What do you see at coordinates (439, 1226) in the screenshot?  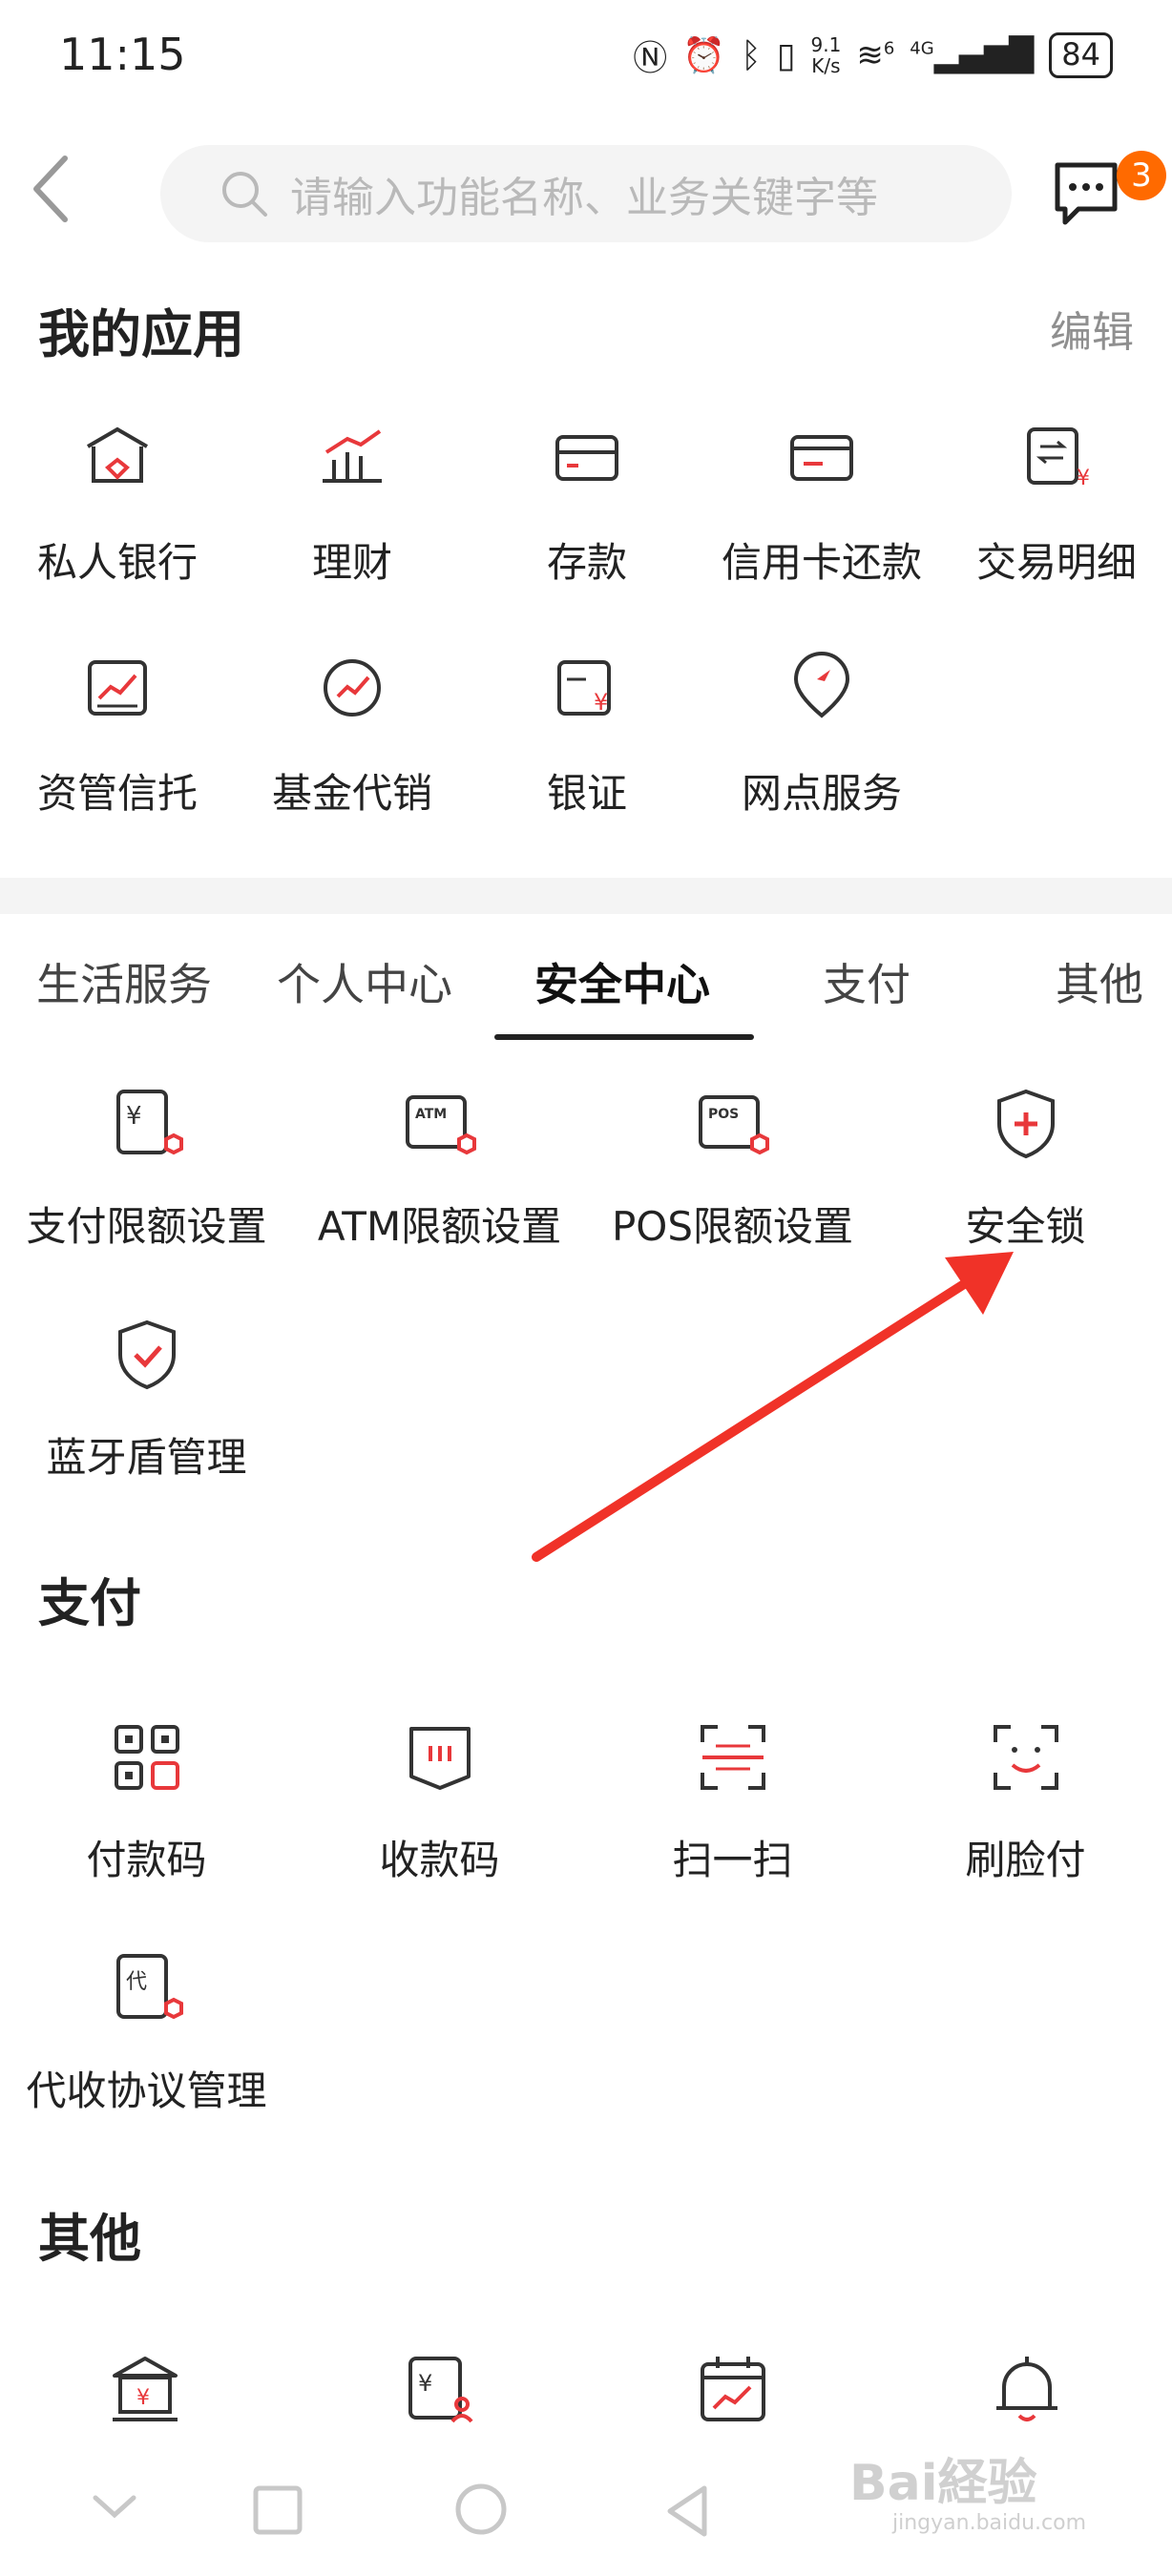 I see `security-label: ATM限额设置` at bounding box center [439, 1226].